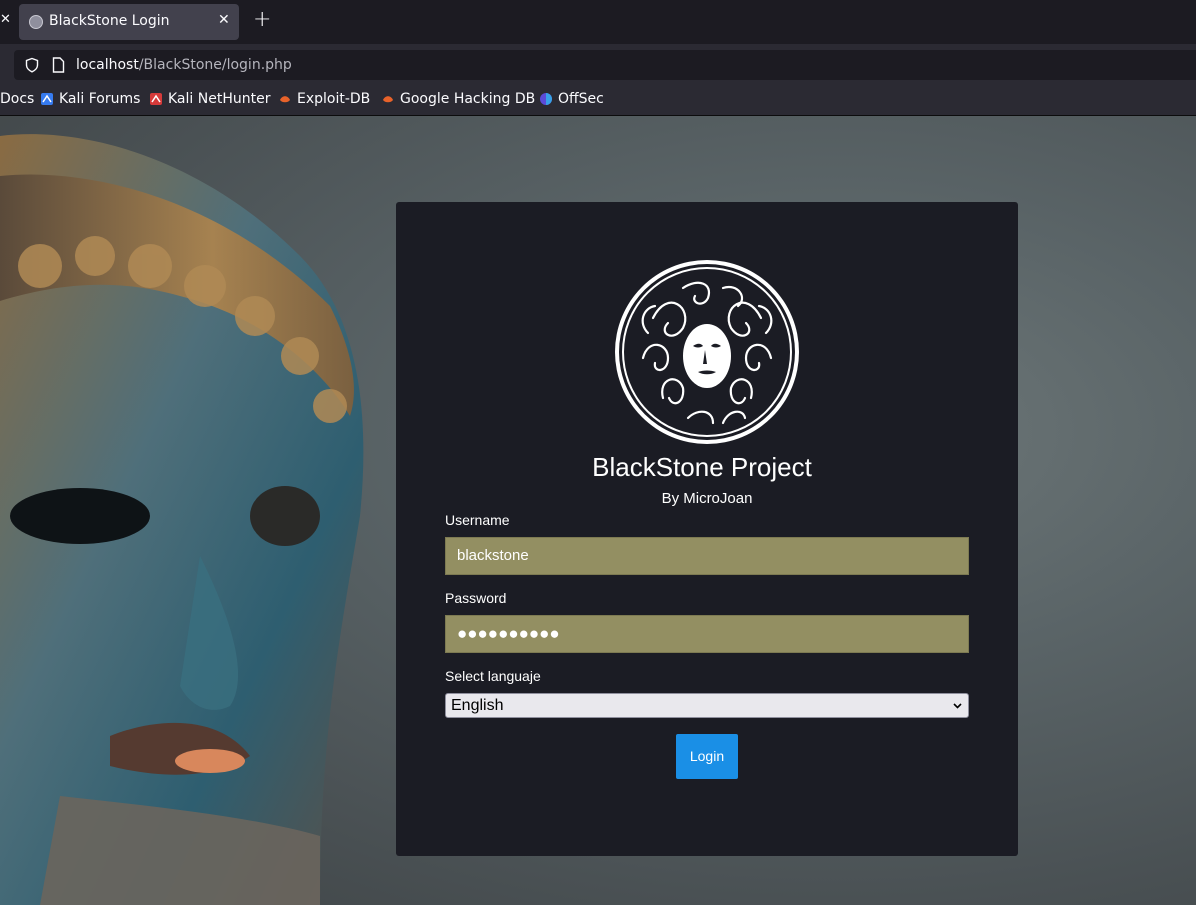 This screenshot has width=1196, height=905. I want to click on navigation-bar: localhost/BlackStone/login.php, so click(598, 64).